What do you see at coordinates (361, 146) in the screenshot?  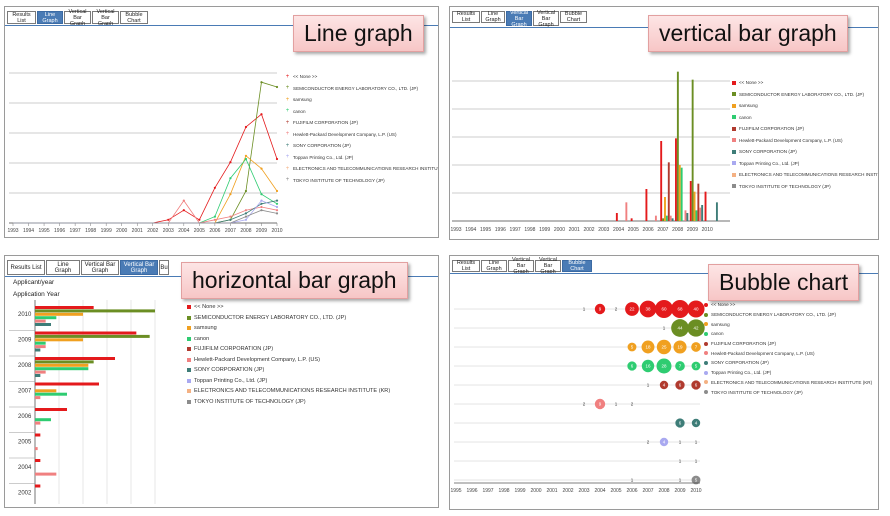 I see `legend-item: + SONY CORPORATION (JP)` at bounding box center [361, 146].